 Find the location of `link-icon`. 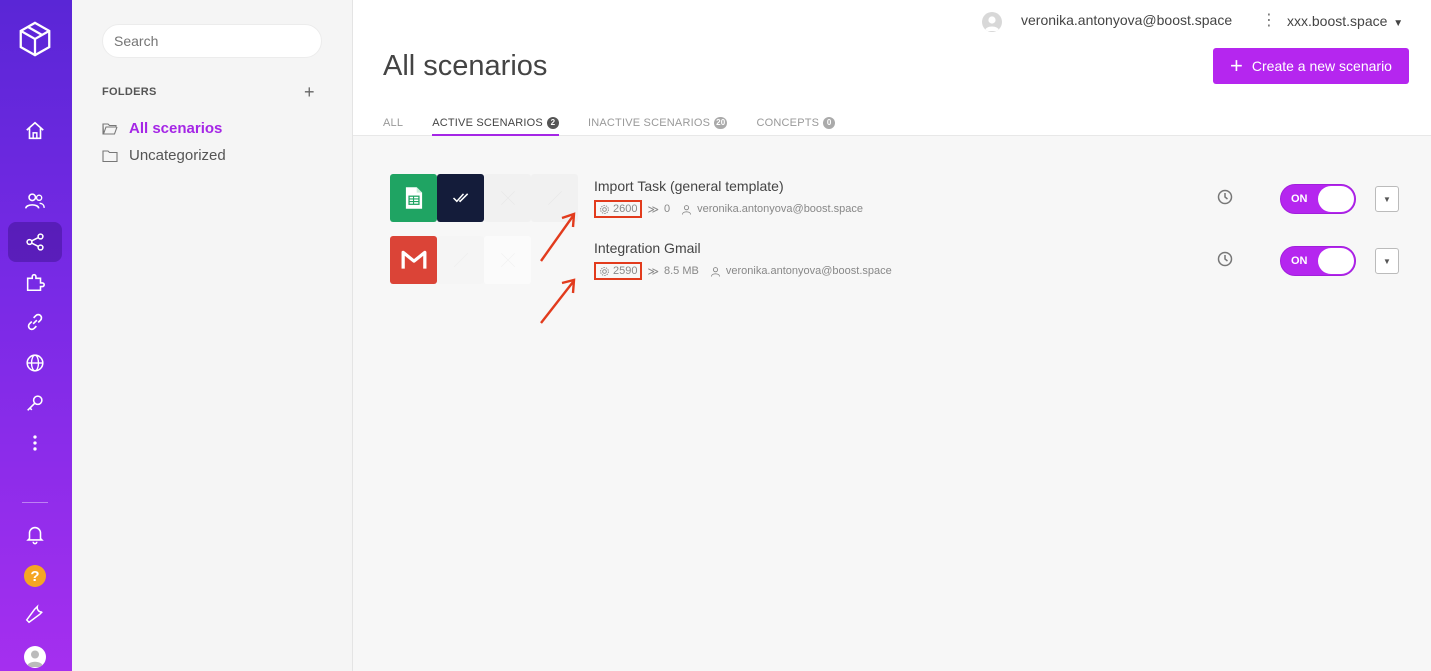

link-icon is located at coordinates (35, 322).